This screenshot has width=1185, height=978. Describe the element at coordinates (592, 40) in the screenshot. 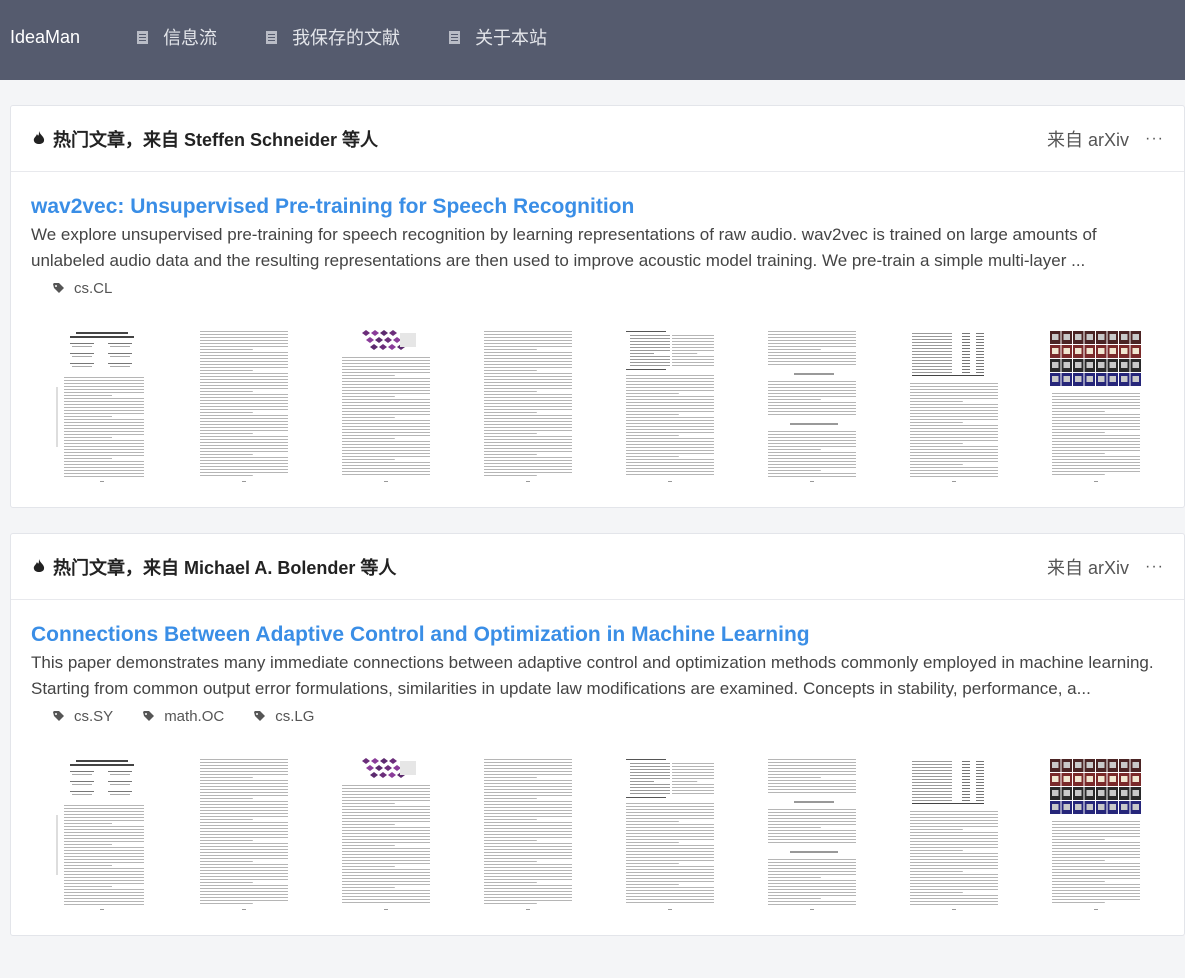

I see `top-navbar: IdeaMan 信息流 我保存的文献 关于本站` at that location.